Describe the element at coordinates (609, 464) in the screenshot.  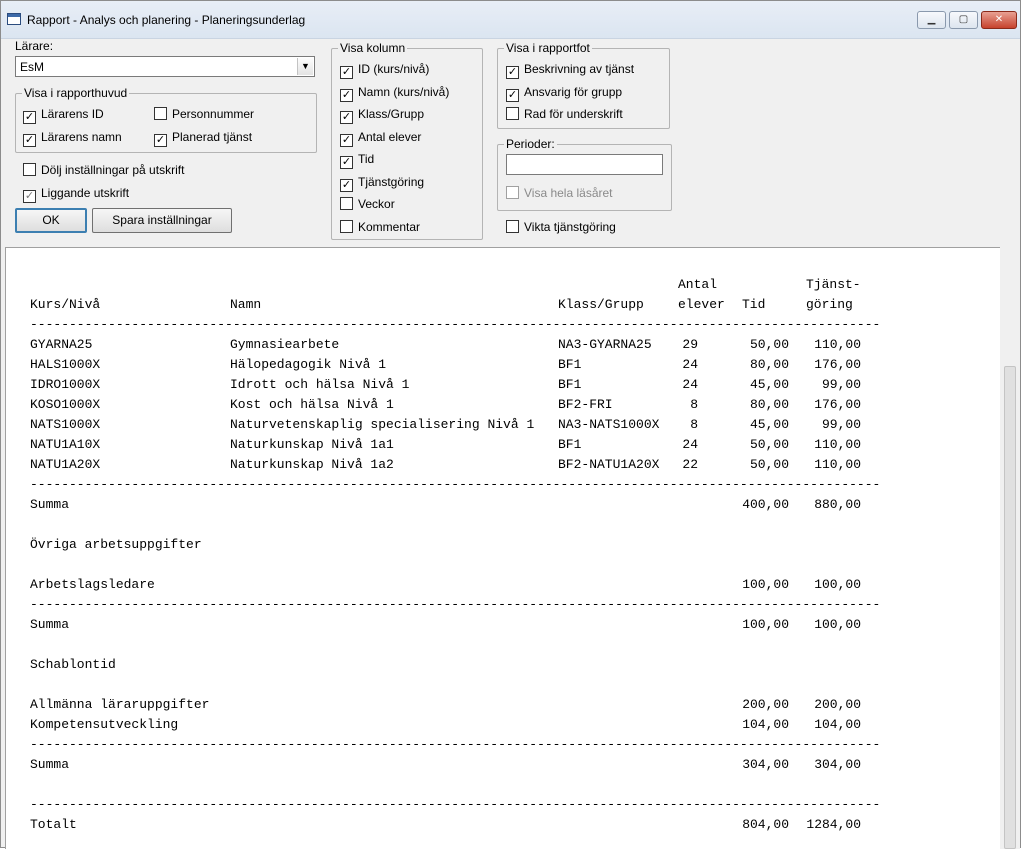
I see `course-group: BF2-NATU1A20X` at that location.